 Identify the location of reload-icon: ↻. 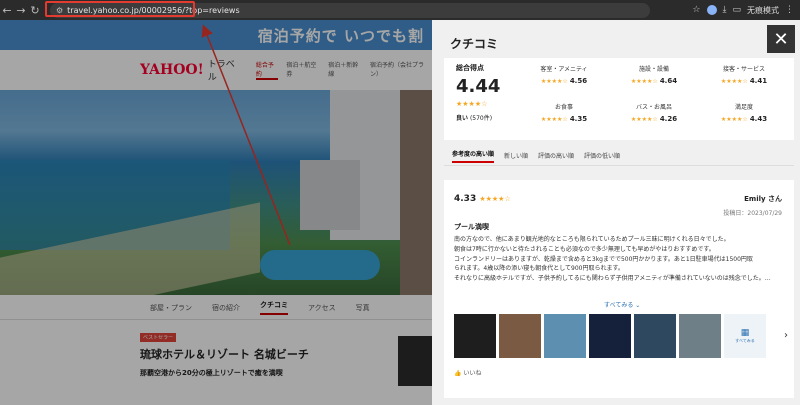
(35, 10).